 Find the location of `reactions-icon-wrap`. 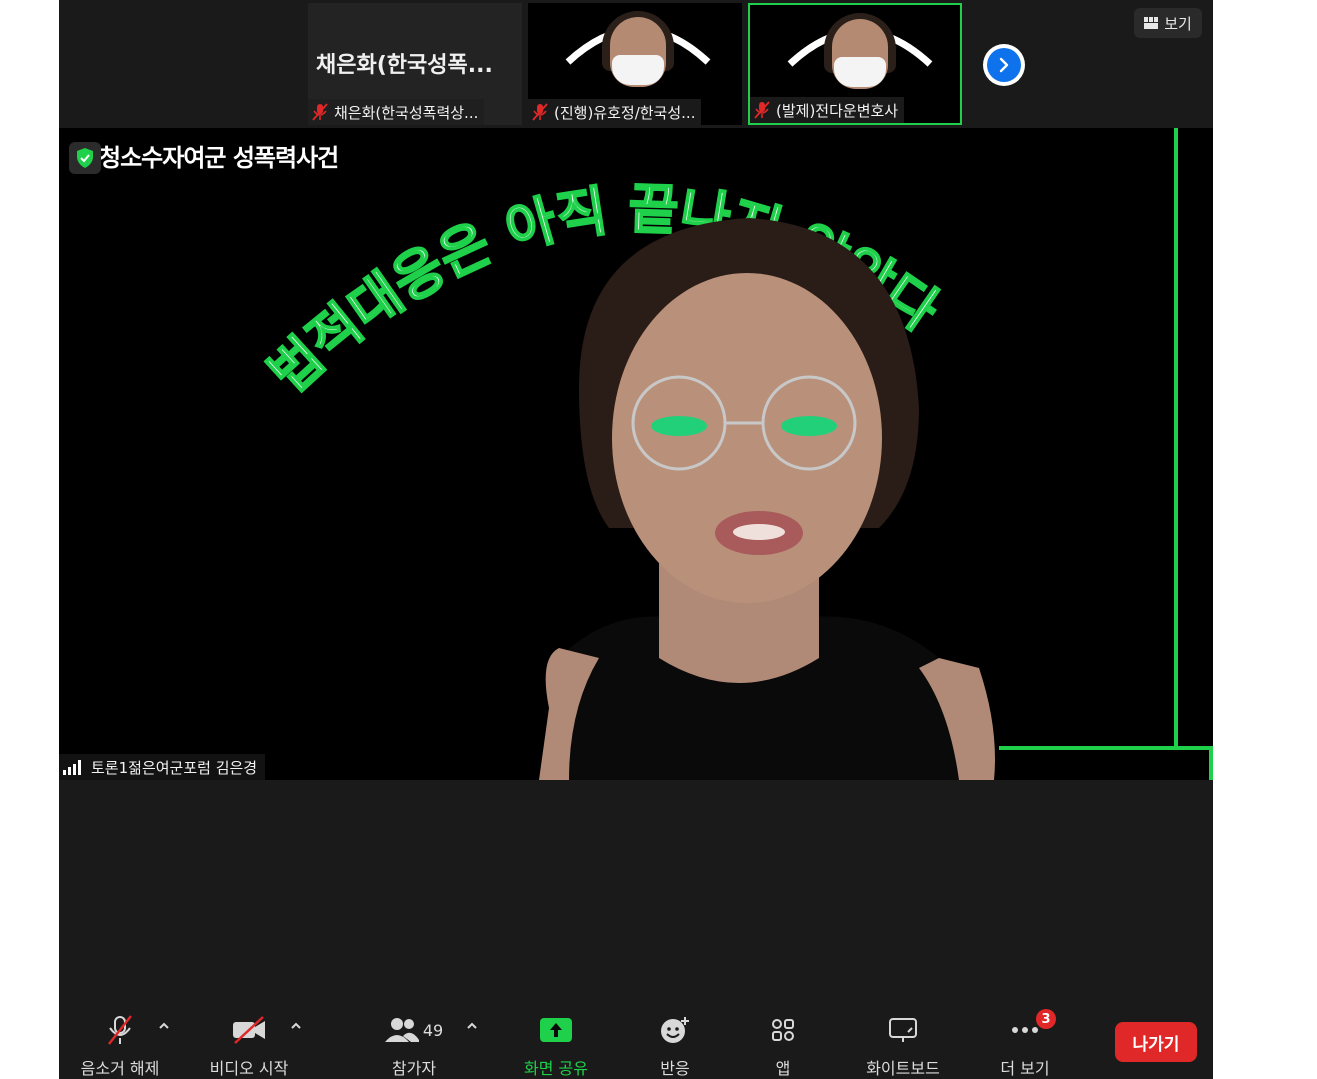

reactions-icon-wrap is located at coordinates (675, 1030).